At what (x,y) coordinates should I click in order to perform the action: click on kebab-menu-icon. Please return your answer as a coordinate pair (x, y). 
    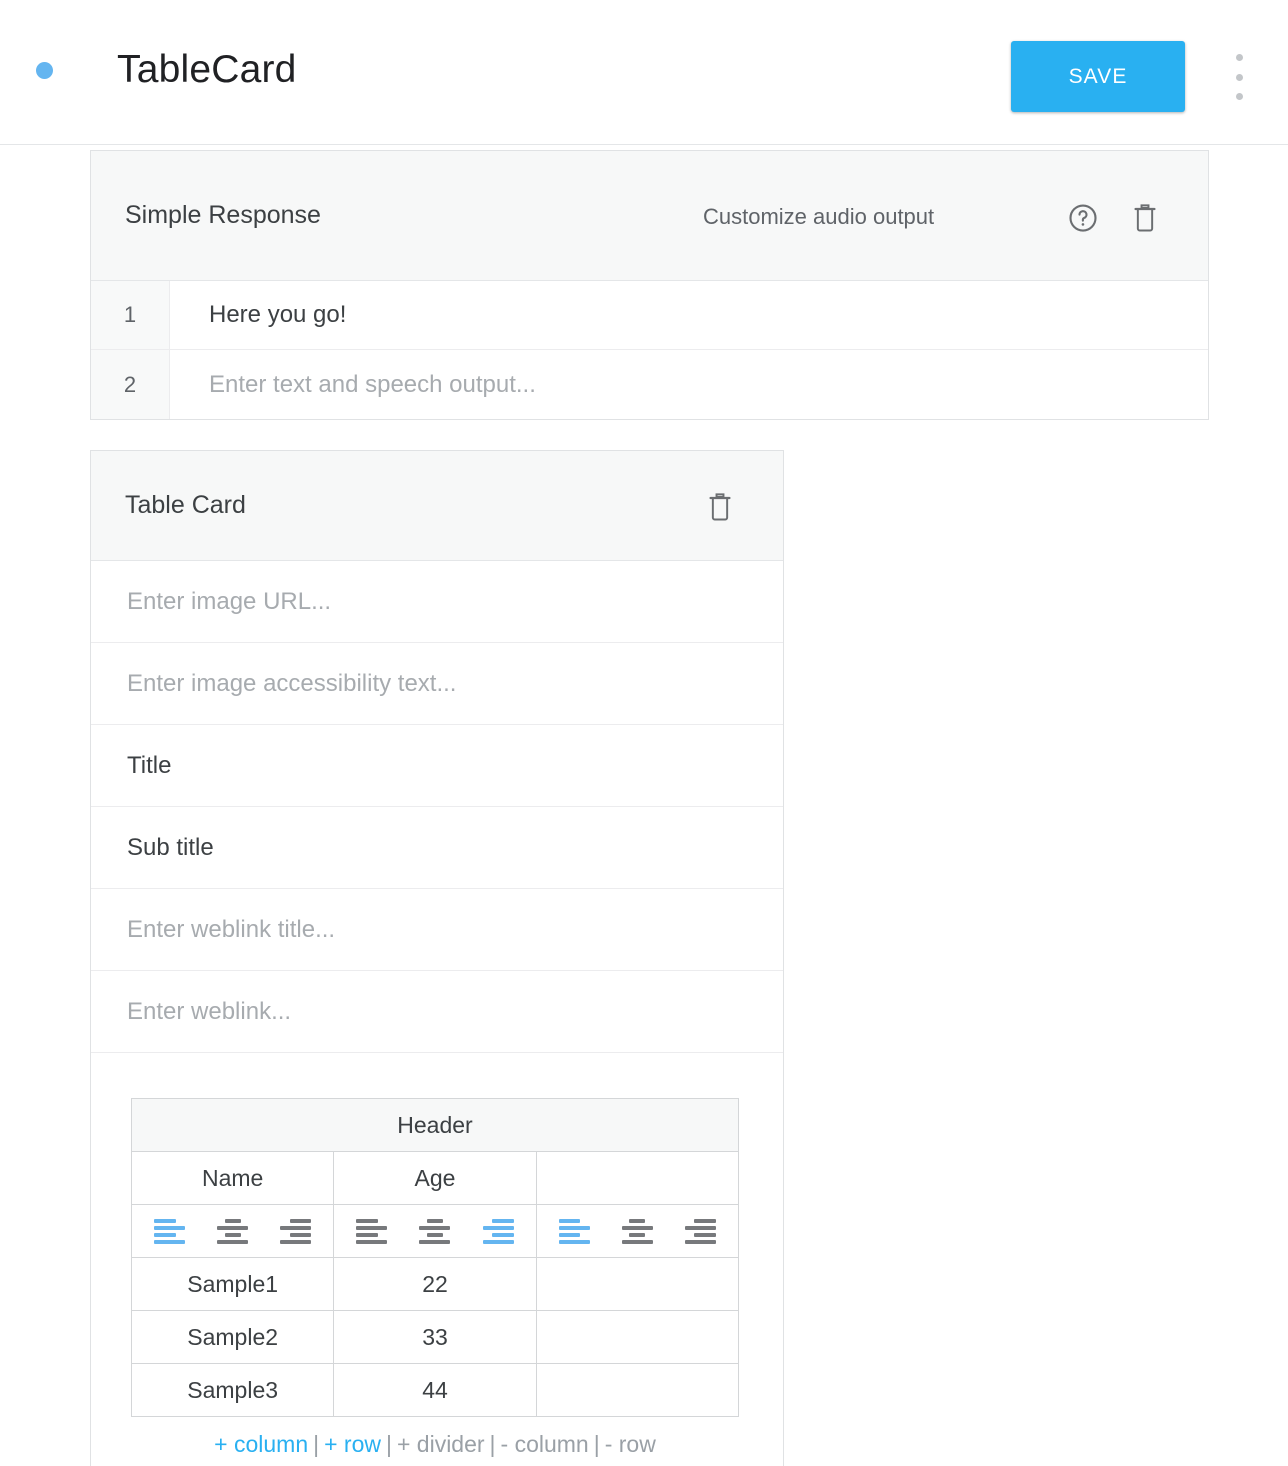
    Looking at the image, I should click on (1239, 77).